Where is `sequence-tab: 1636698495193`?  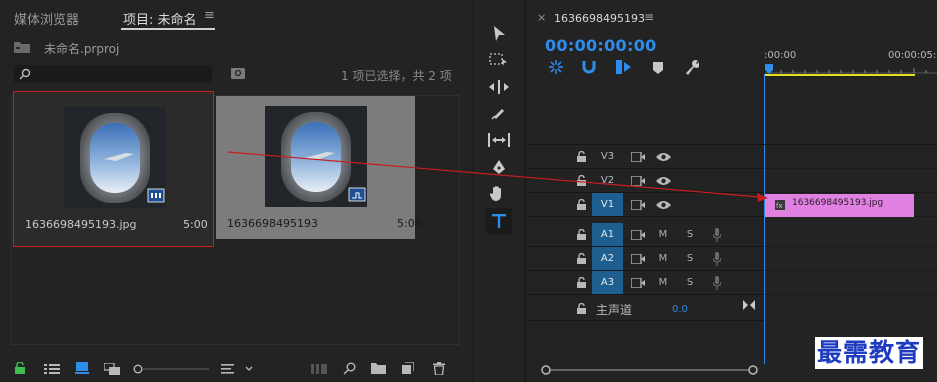 sequence-tab: 1636698495193 is located at coordinates (599, 18).